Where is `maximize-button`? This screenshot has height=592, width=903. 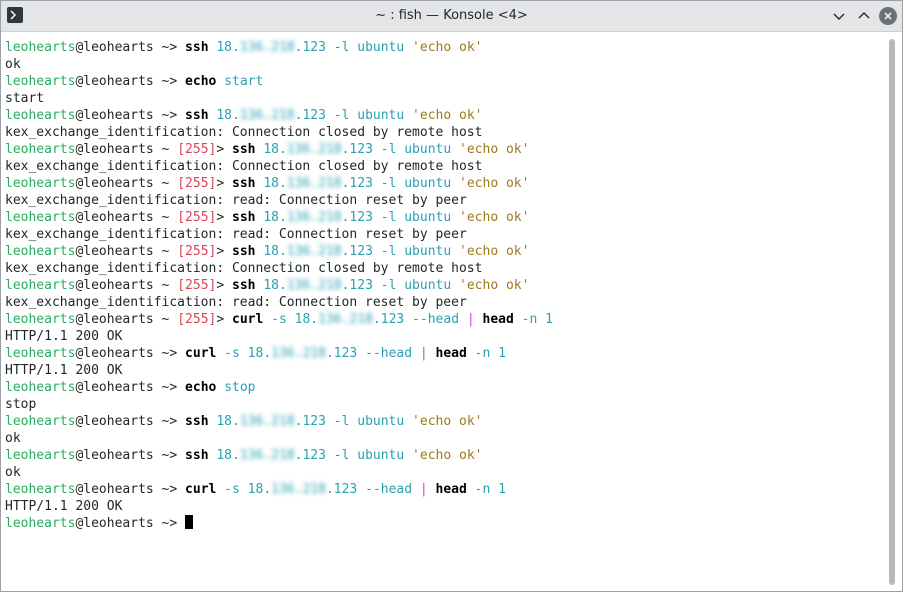
maximize-button is located at coordinates (864, 16).